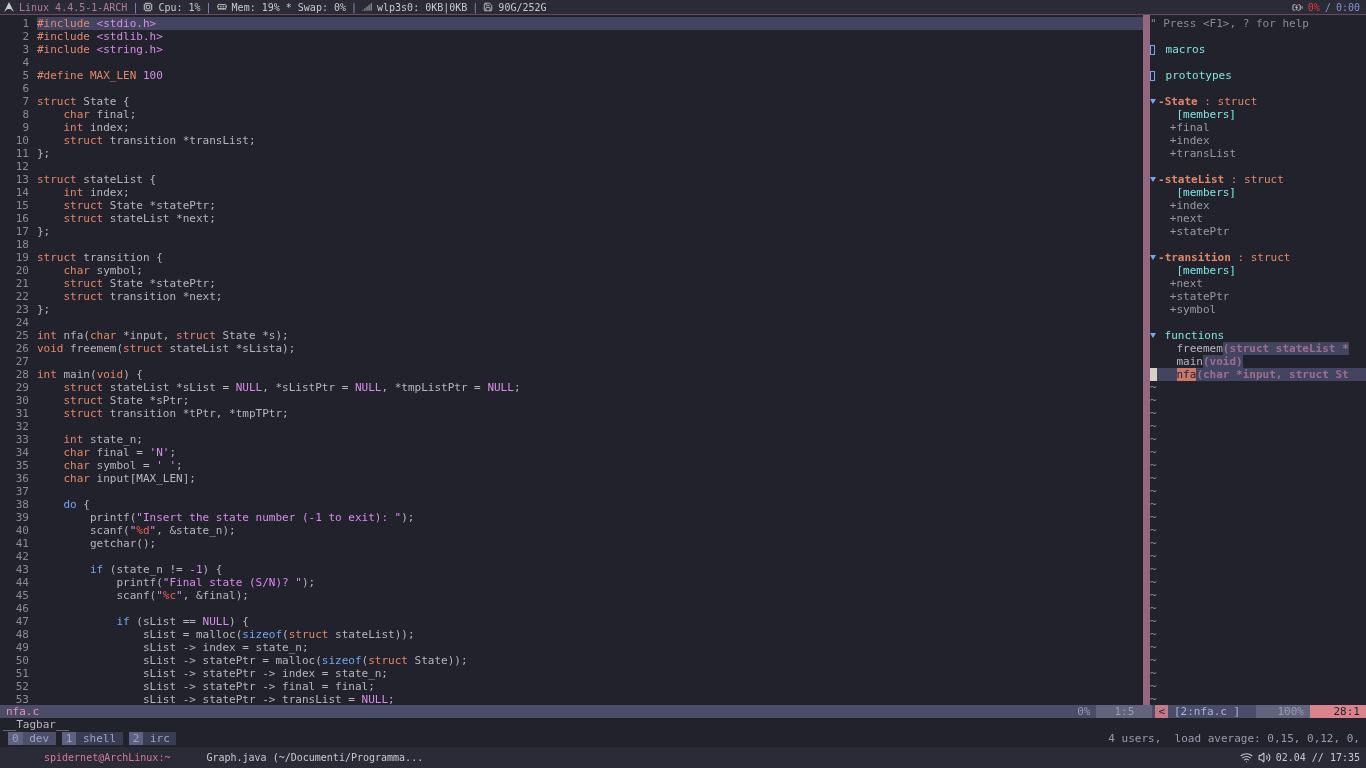 The width and height of the screenshot is (1366, 768). Describe the element at coordinates (1203, 153) in the screenshot. I see `member-entry: +transList` at that location.